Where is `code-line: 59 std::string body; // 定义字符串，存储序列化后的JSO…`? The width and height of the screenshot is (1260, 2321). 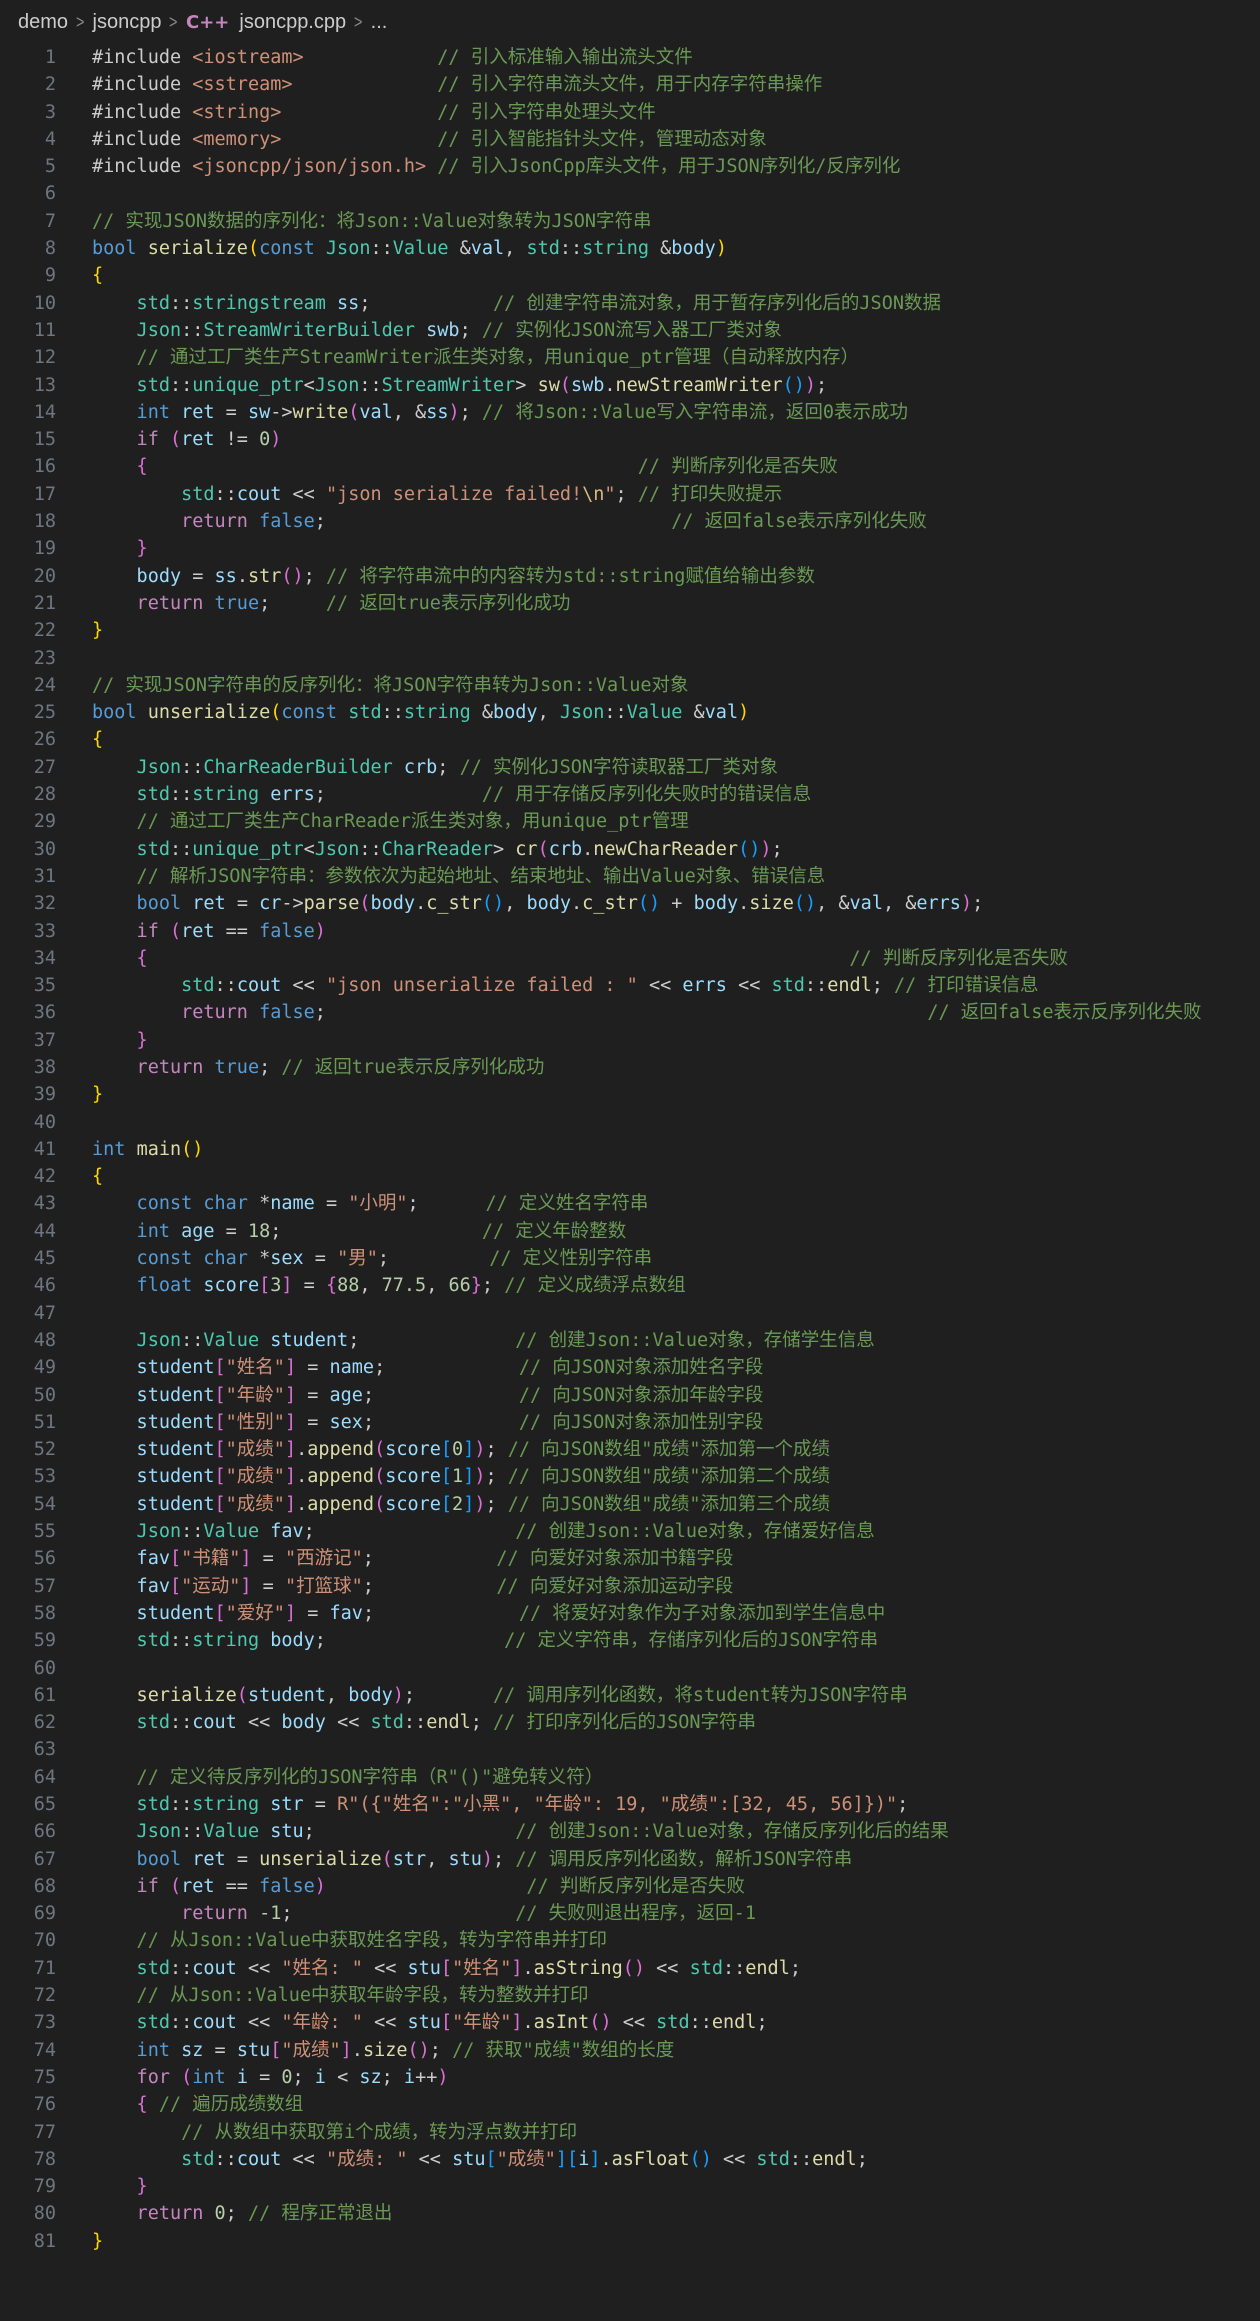
code-line: 59 std::string body; // 定义字符串，存储序列化后的JSO… is located at coordinates (630, 1640).